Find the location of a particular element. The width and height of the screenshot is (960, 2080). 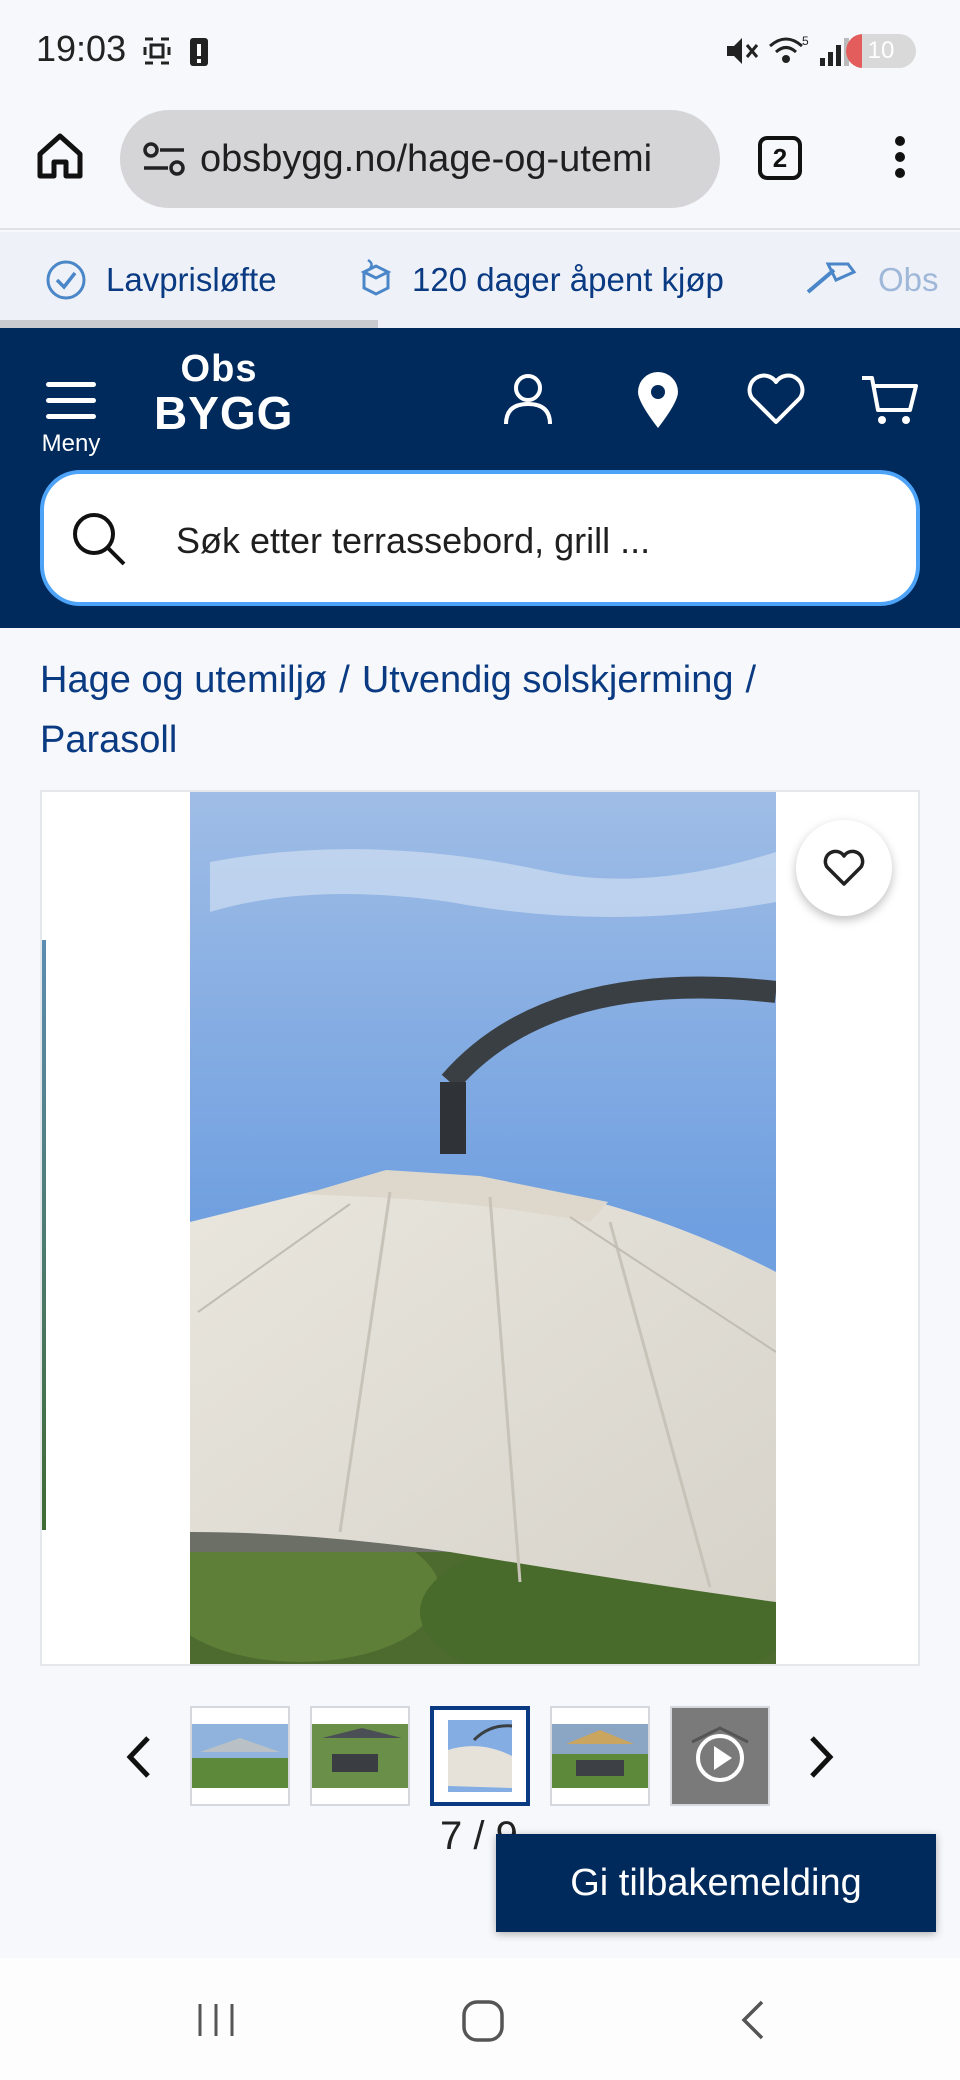

heart-icon is located at coordinates (776, 400).